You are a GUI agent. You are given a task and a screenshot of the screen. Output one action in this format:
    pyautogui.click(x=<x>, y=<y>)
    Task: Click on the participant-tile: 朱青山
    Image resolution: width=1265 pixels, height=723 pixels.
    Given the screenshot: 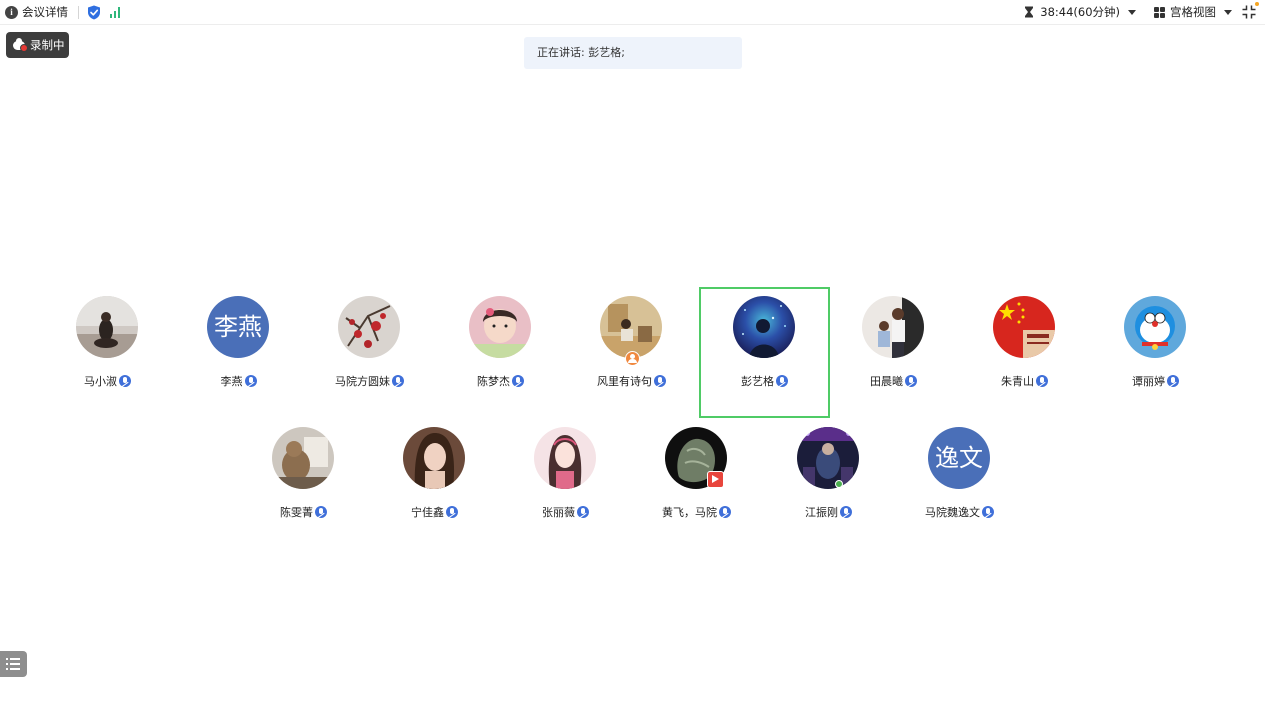 What is the action you would take?
    pyautogui.click(x=1024, y=352)
    